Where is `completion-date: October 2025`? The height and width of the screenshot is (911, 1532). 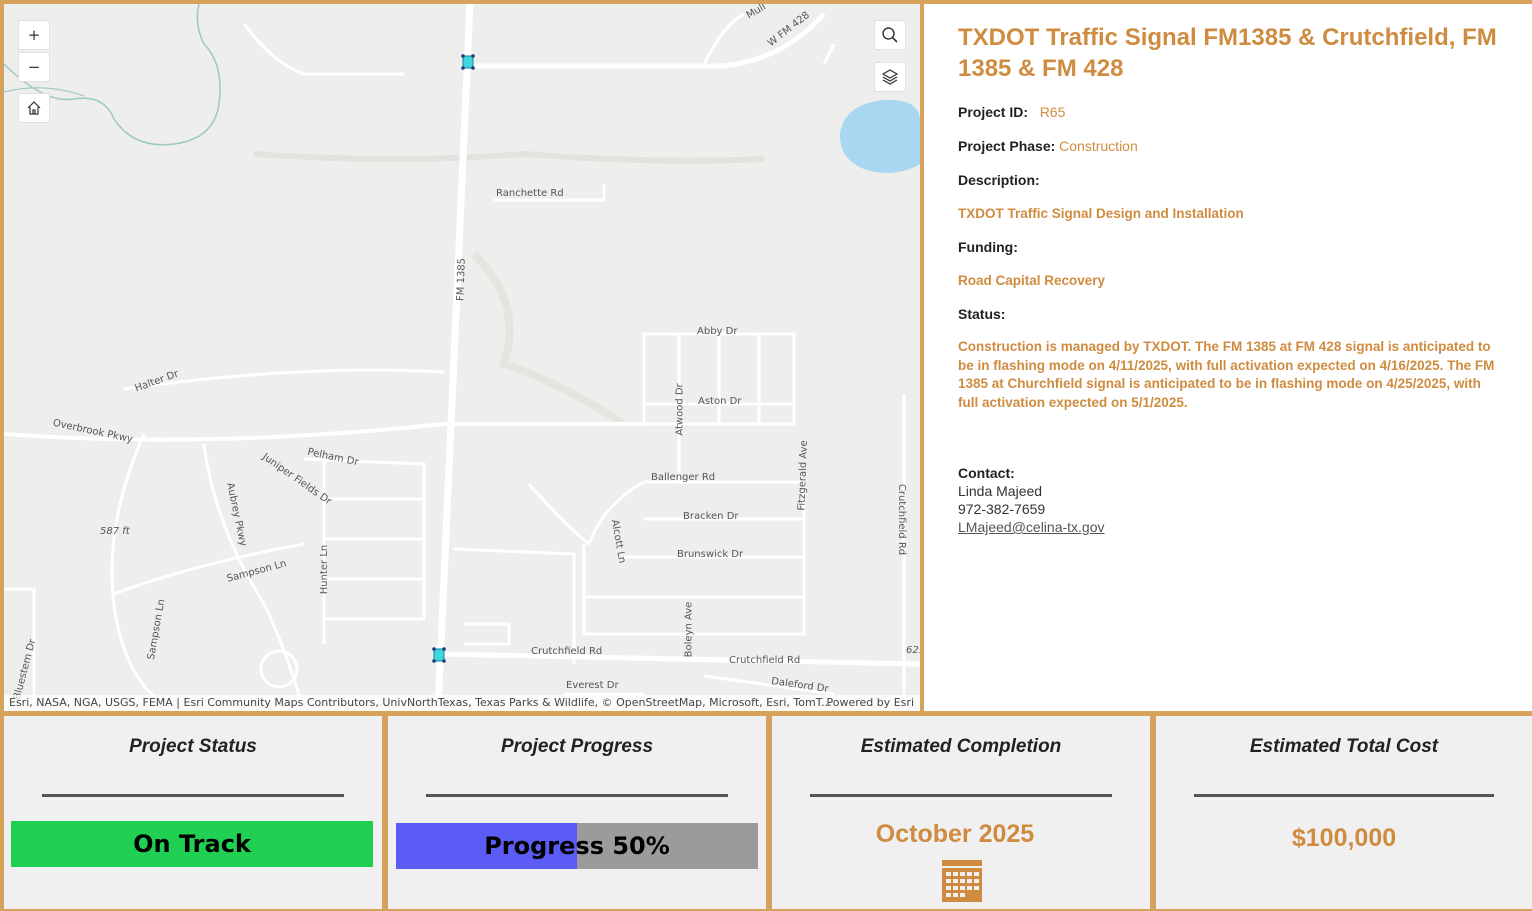
completion-date: October 2025 is located at coordinates (955, 834).